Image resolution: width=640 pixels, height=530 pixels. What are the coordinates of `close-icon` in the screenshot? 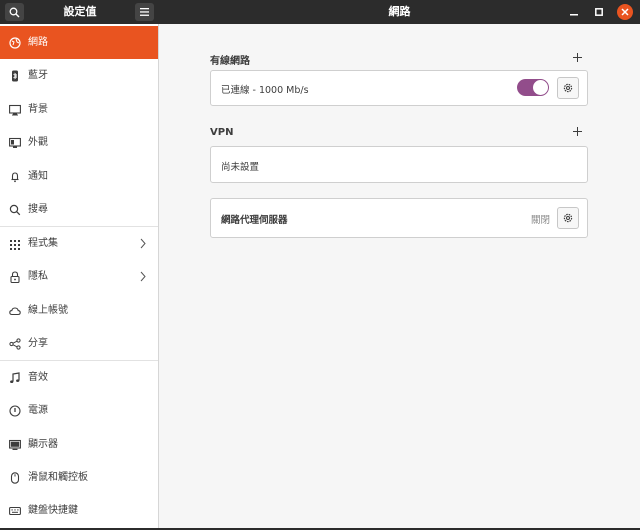 It's located at (625, 12).